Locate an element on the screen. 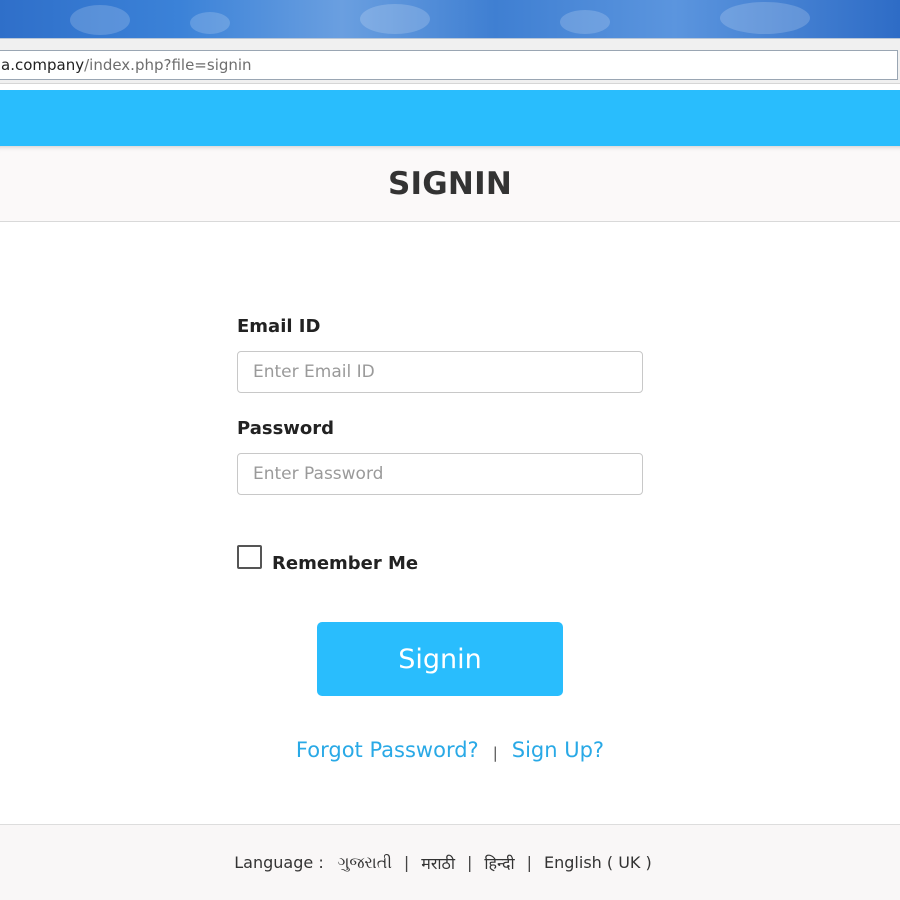 The width and height of the screenshot is (900, 900). language-label: Language : is located at coordinates (279, 862).